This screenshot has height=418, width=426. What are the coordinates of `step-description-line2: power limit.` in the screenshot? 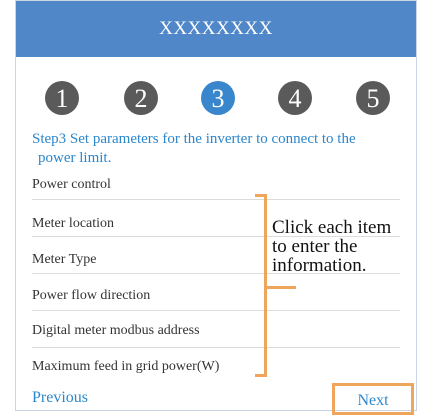 It's located at (75, 158).